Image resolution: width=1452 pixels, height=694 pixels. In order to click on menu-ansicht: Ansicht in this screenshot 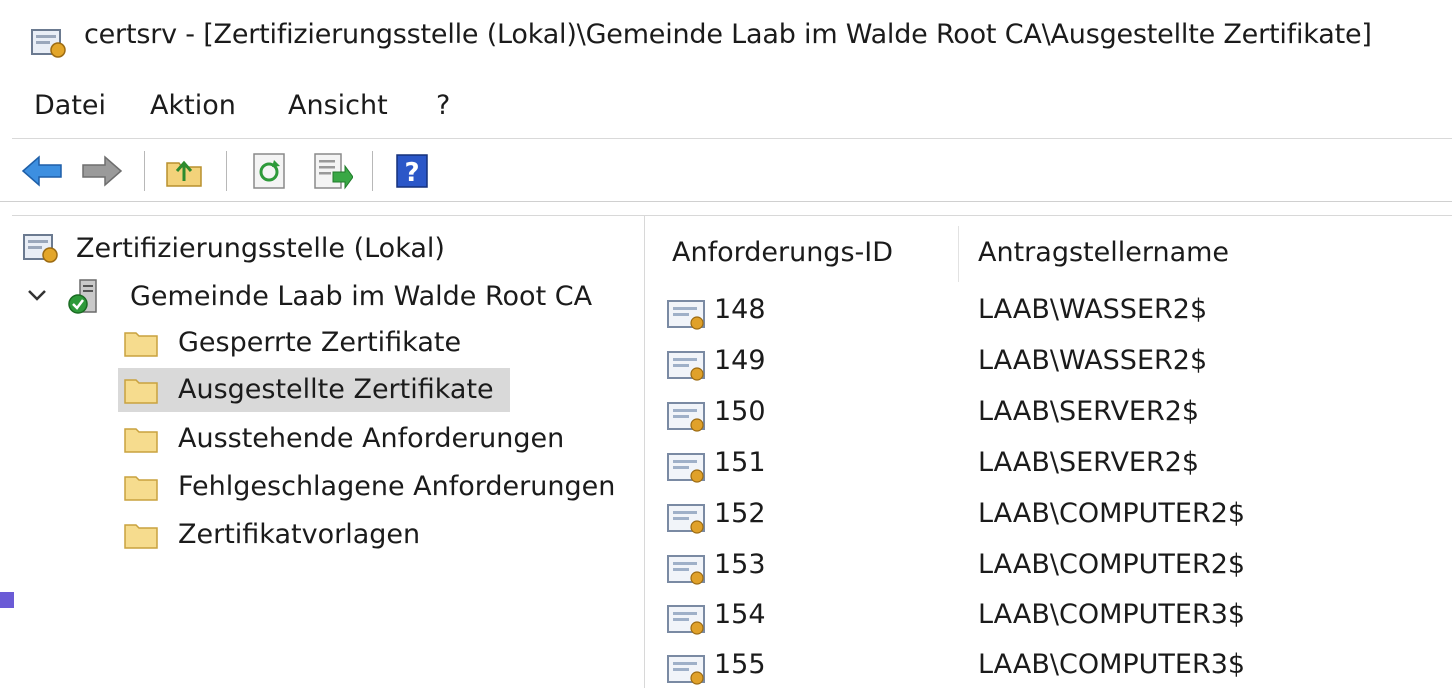, I will do `click(338, 105)`.